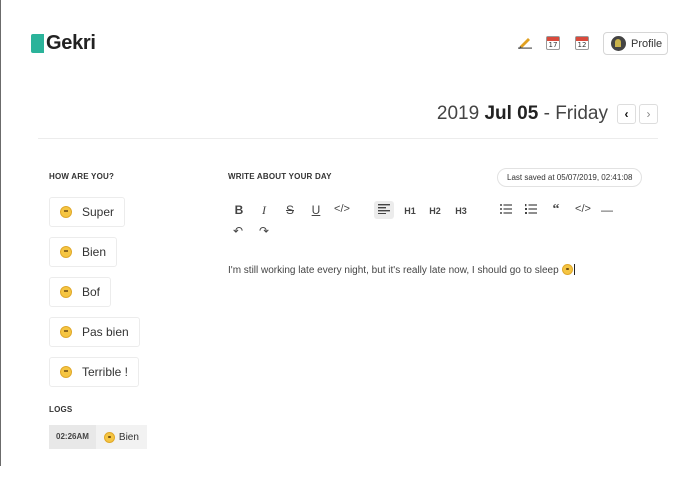  I want to click on heading-3-button: H3, so click(461, 211).